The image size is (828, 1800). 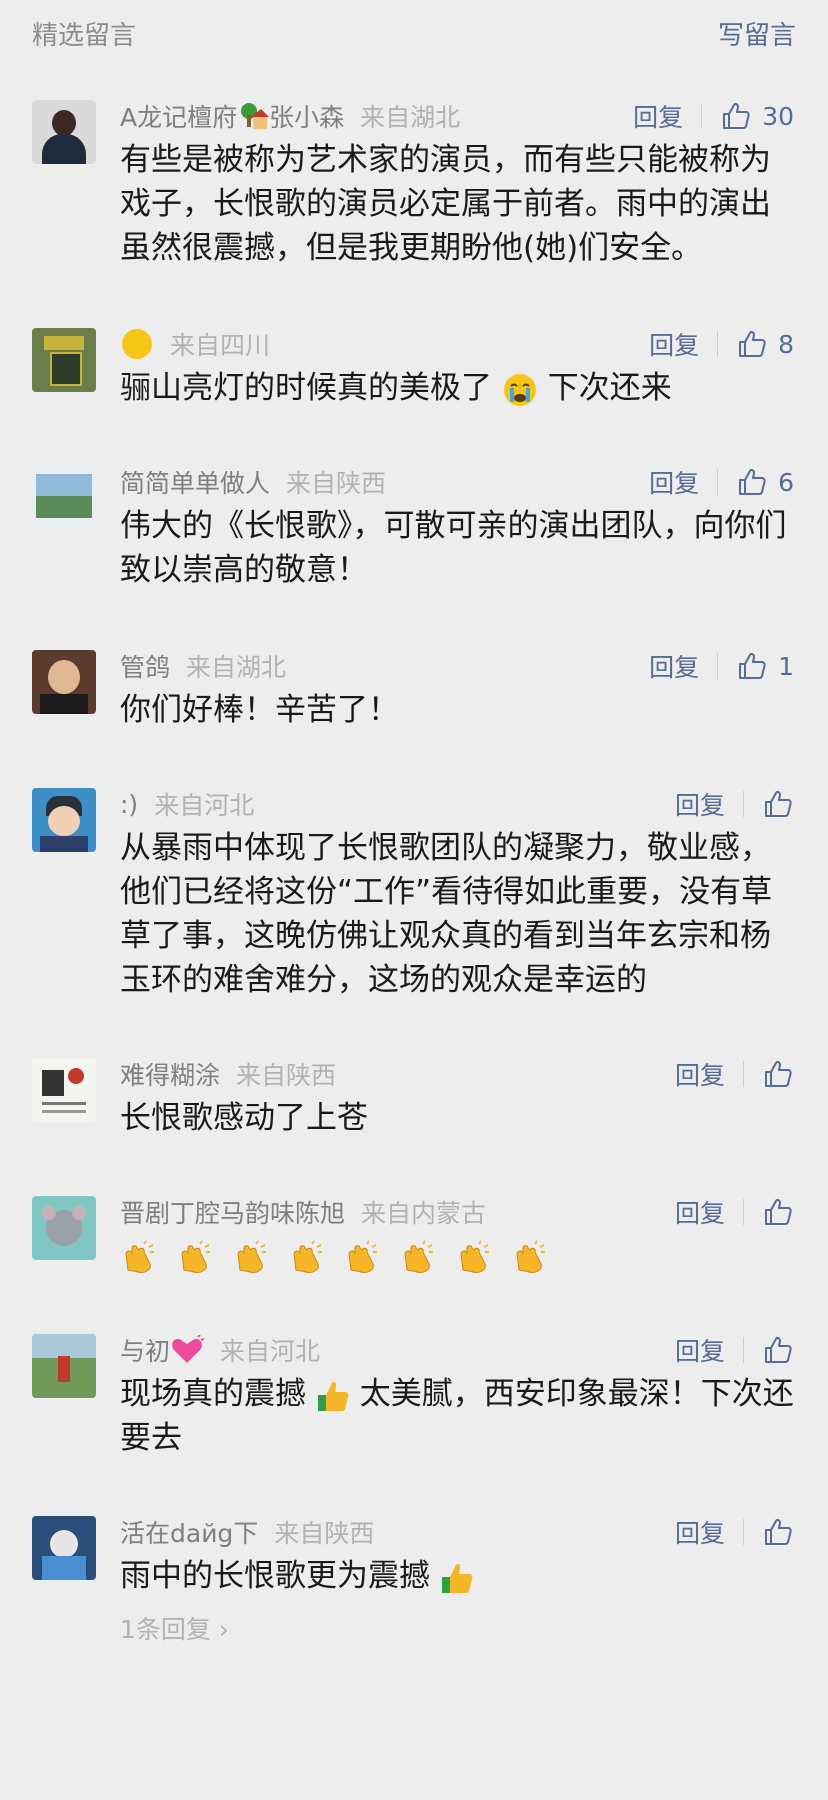 I want to click on comment-item: 难得糊涂 来自陕西 回复 长恨歌感动了上苍, so click(x=414, y=1071).